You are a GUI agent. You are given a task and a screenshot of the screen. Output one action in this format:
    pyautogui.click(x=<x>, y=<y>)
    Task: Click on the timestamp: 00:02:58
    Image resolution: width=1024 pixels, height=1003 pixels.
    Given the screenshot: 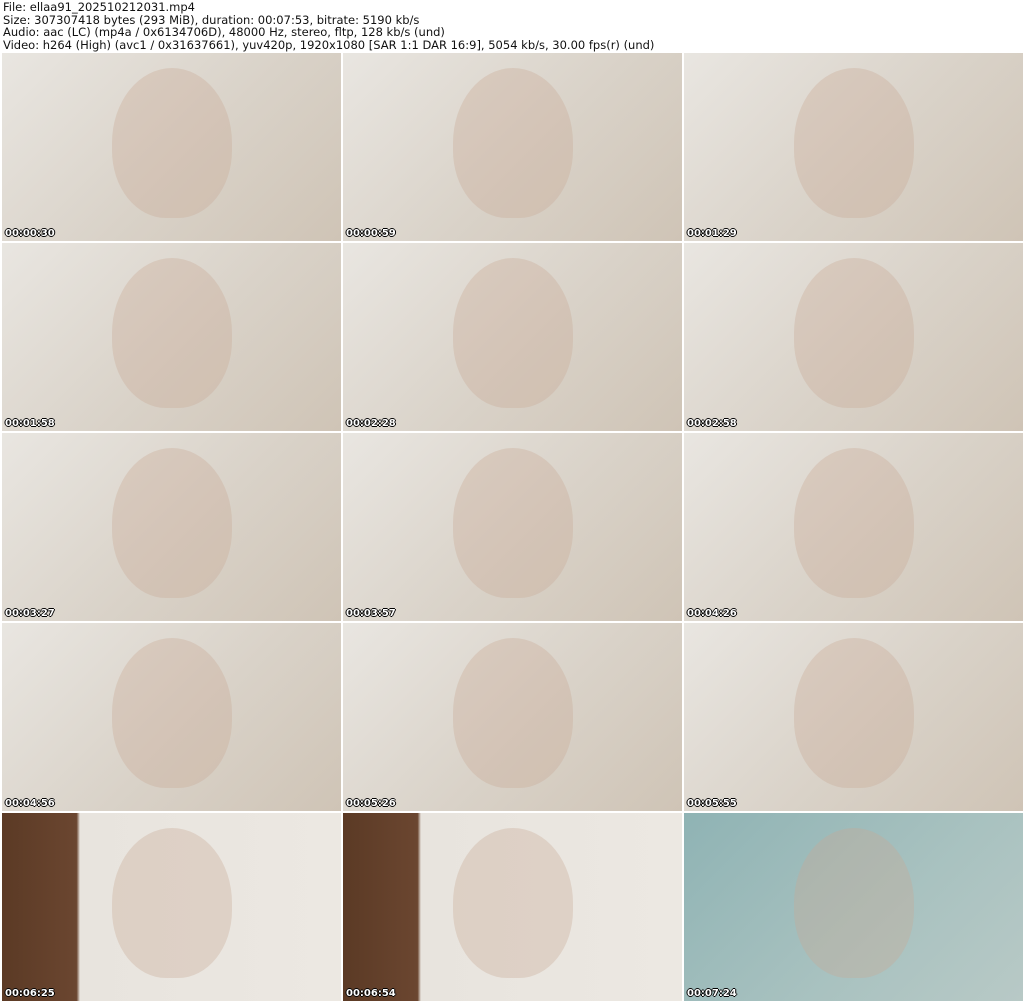 What is the action you would take?
    pyautogui.click(x=712, y=423)
    